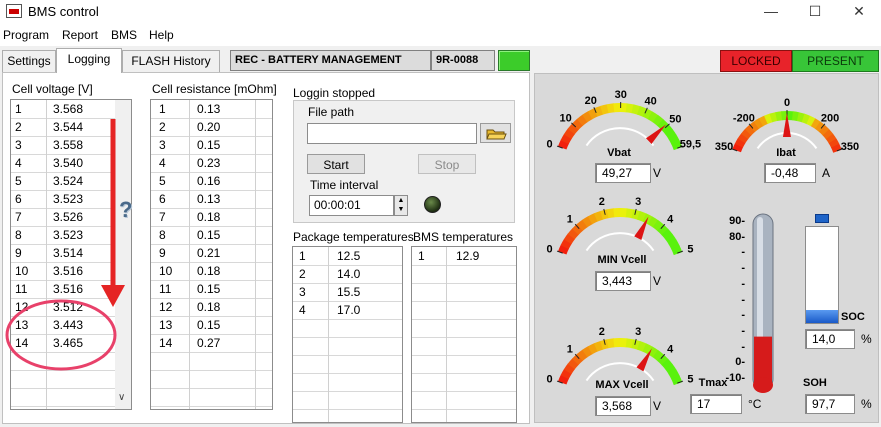 Image resolution: width=881 pixels, height=427 pixels. What do you see at coordinates (815, 383) in the screenshot?
I see `soh-label: SOH` at bounding box center [815, 383].